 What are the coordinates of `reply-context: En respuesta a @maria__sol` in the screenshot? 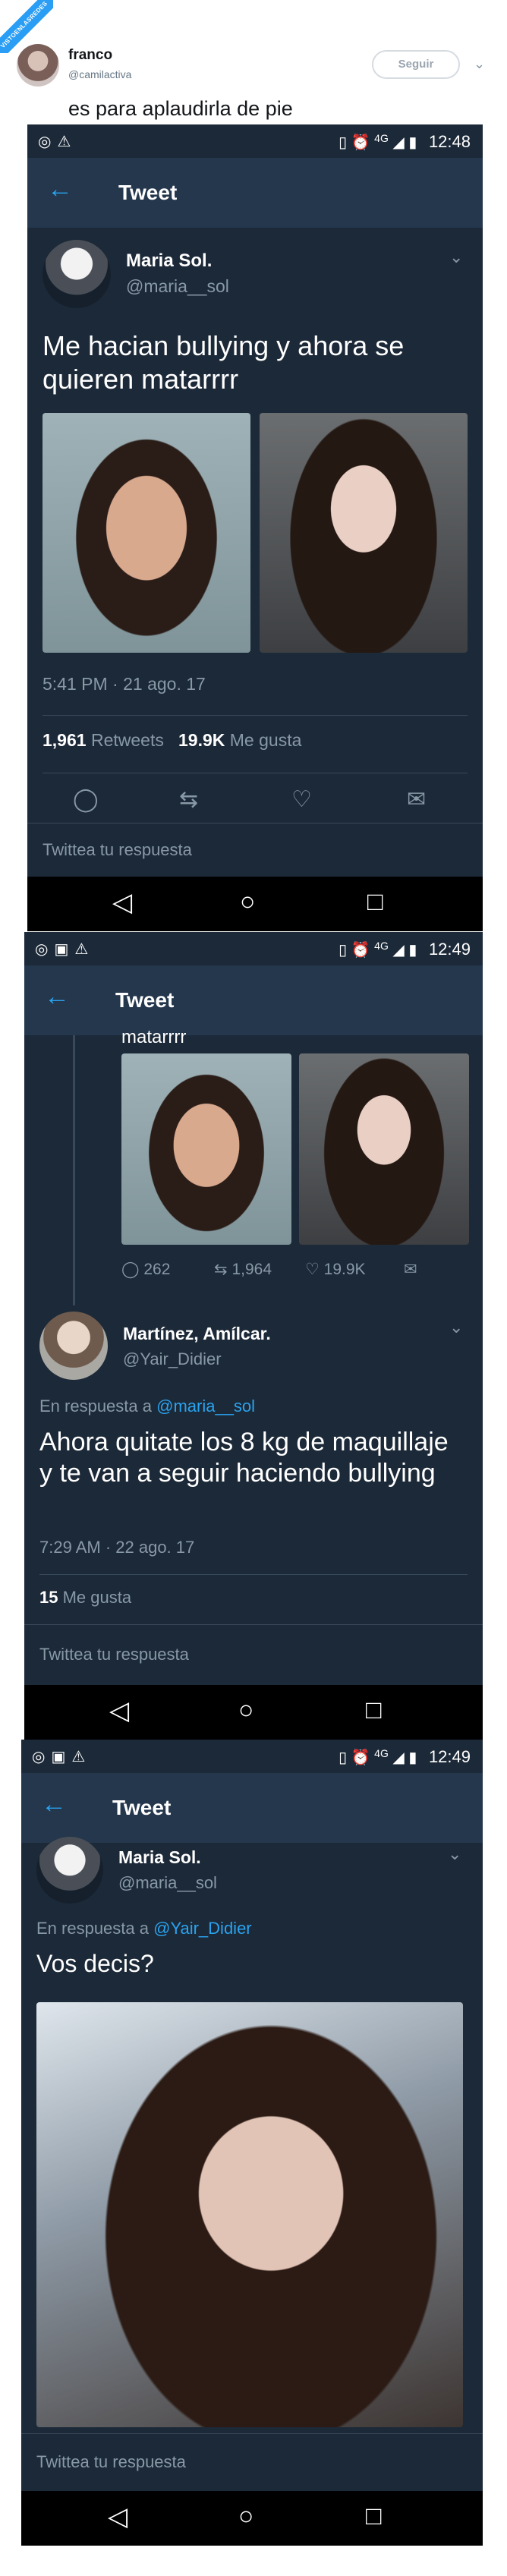 It's located at (147, 1406).